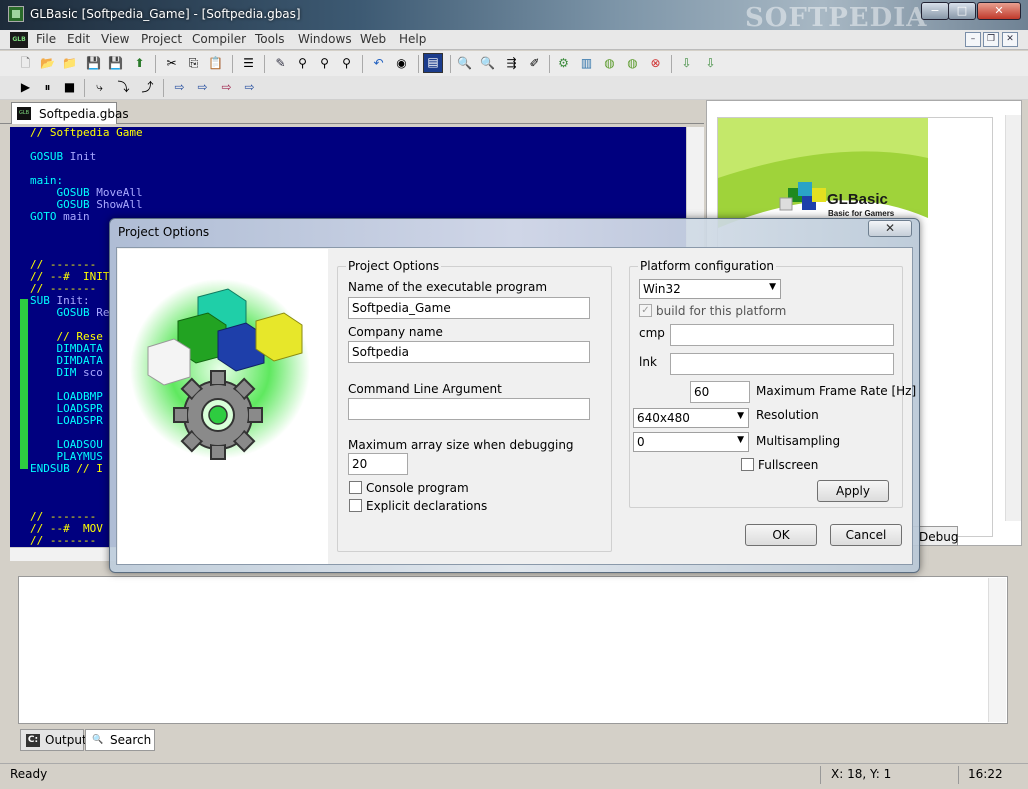  What do you see at coordinates (325, 39) in the screenshot?
I see `menu-windows: Windows` at bounding box center [325, 39].